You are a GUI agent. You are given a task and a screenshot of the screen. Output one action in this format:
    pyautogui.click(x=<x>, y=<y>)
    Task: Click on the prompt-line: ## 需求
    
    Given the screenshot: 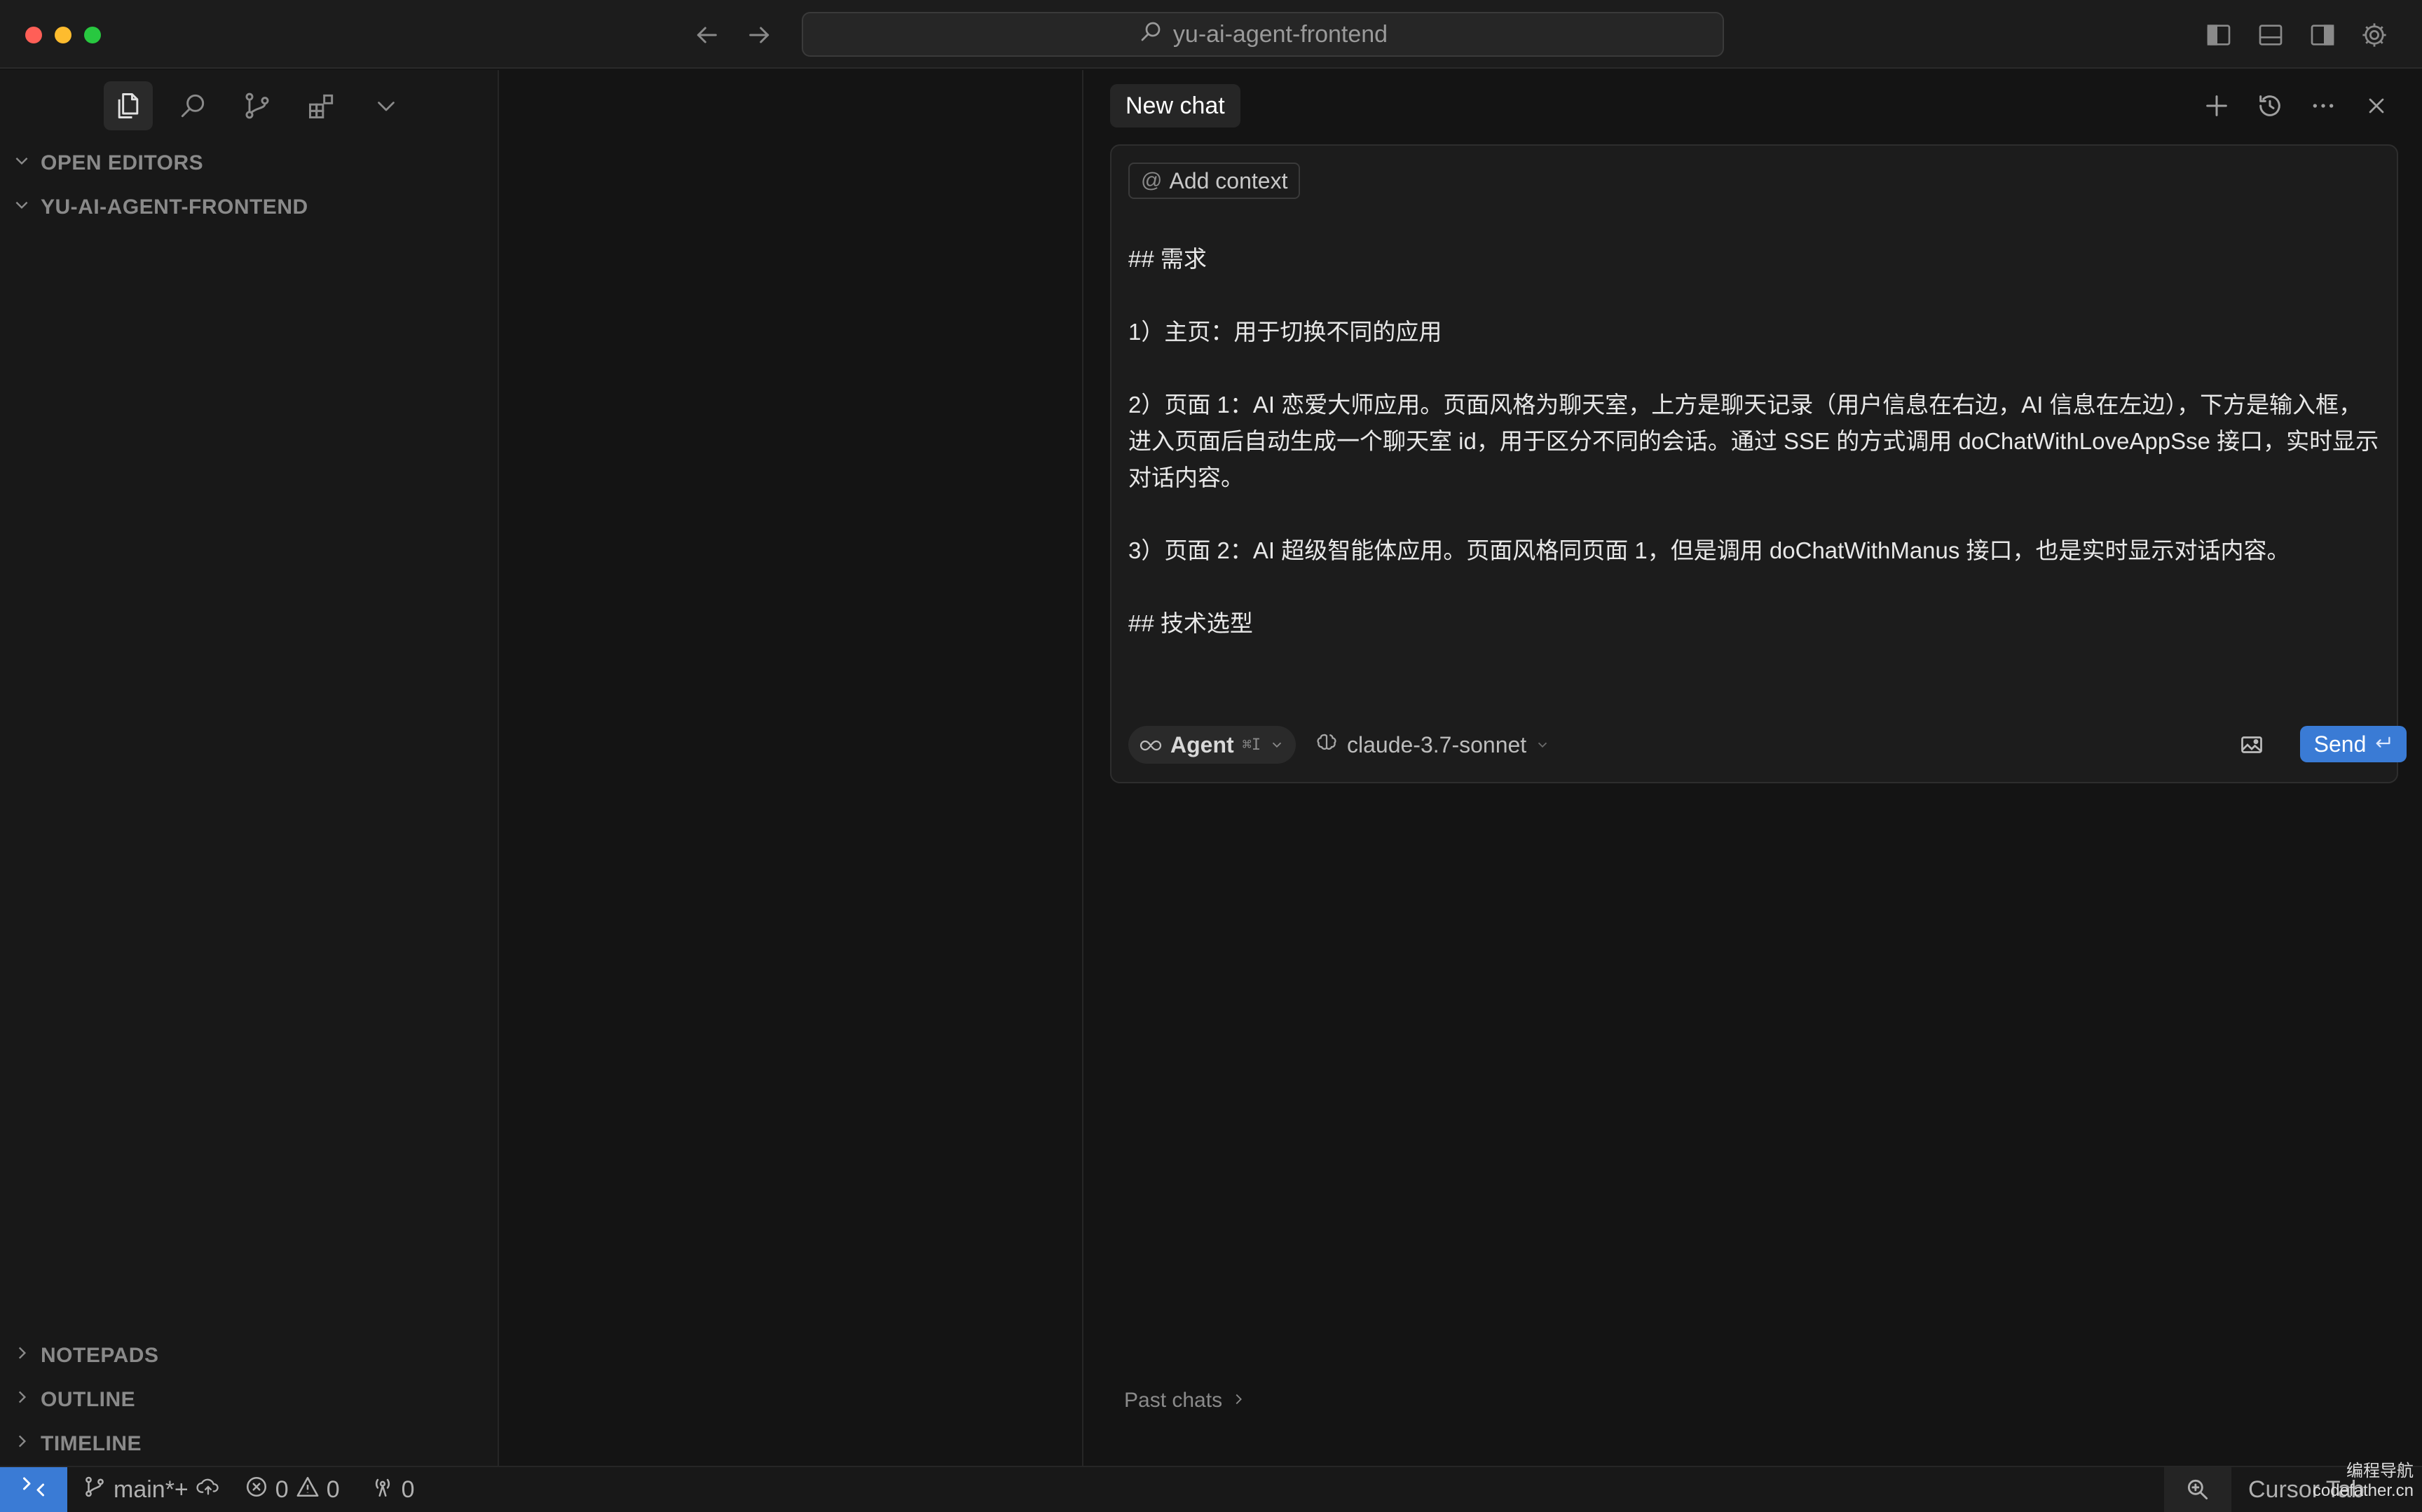 What is the action you would take?
    pyautogui.click(x=1168, y=259)
    